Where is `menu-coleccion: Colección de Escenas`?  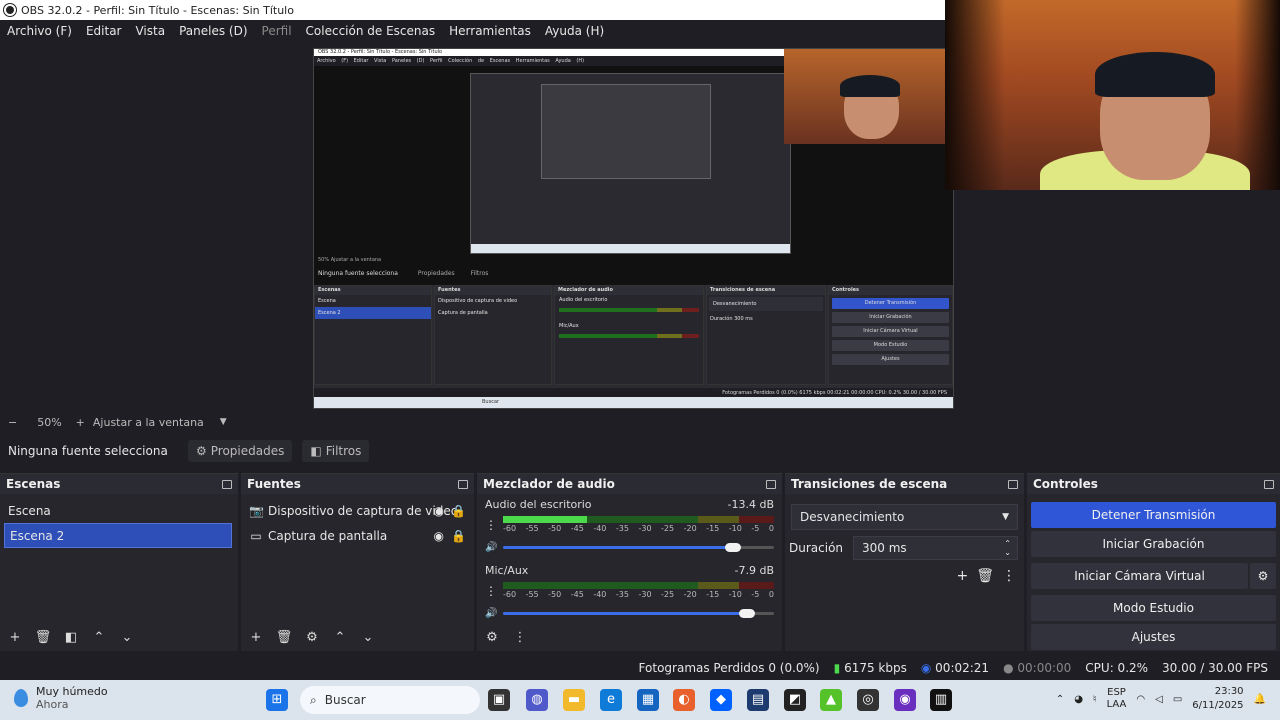 menu-coleccion: Colección de Escenas is located at coordinates (371, 31).